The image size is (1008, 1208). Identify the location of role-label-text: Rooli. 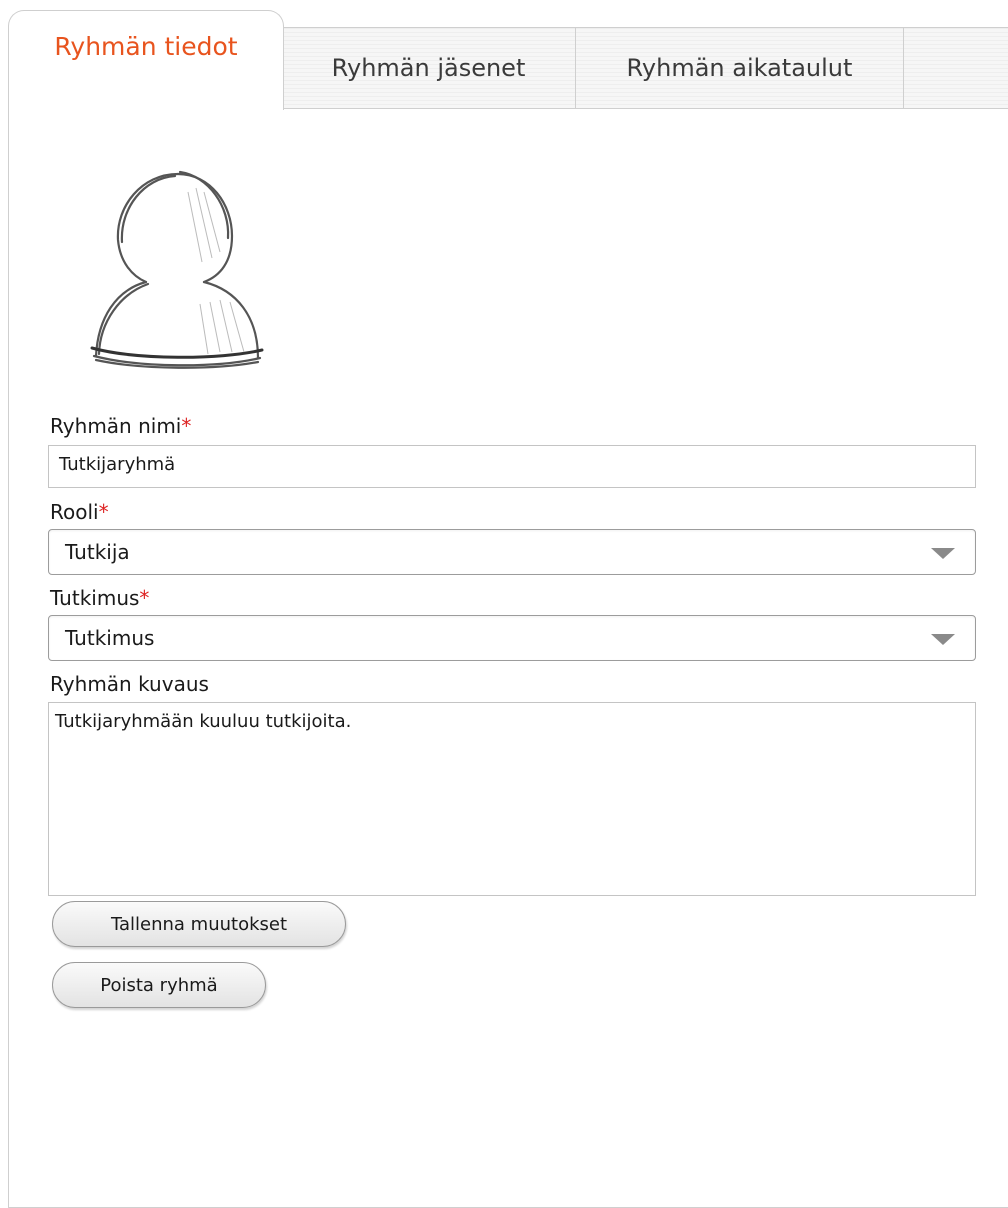
(74, 512).